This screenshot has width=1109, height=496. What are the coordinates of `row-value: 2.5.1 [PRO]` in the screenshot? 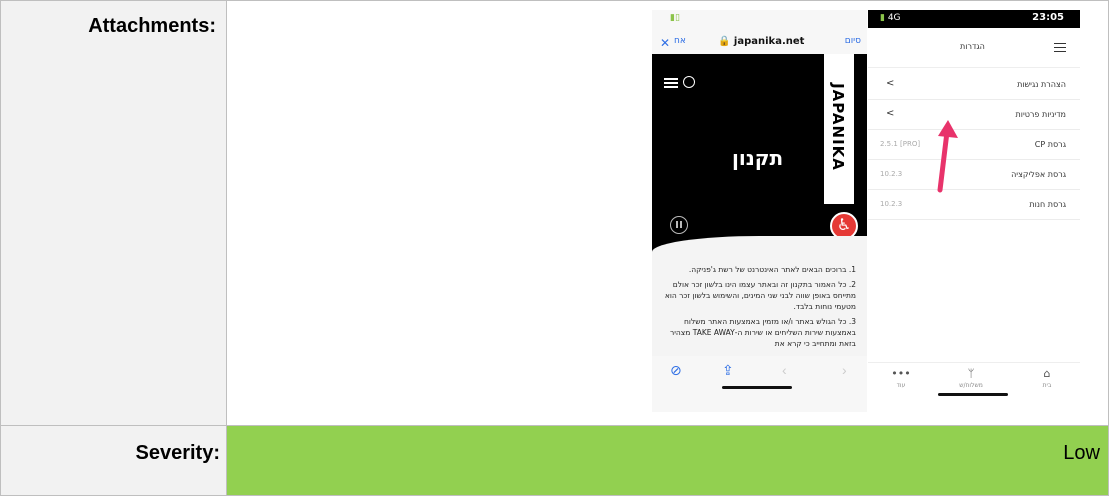 It's located at (900, 144).